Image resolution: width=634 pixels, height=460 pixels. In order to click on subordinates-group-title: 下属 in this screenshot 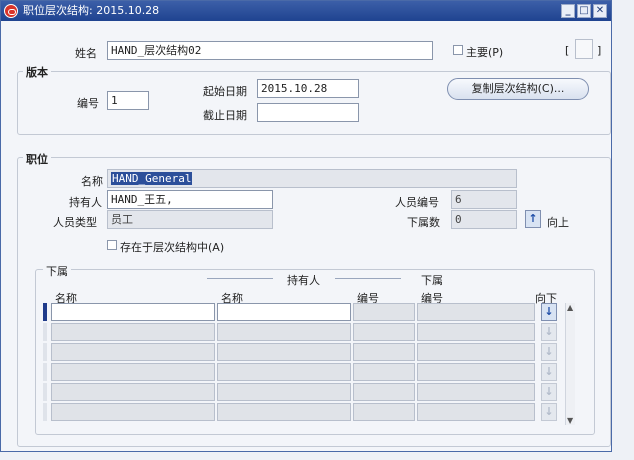, I will do `click(57, 271)`.